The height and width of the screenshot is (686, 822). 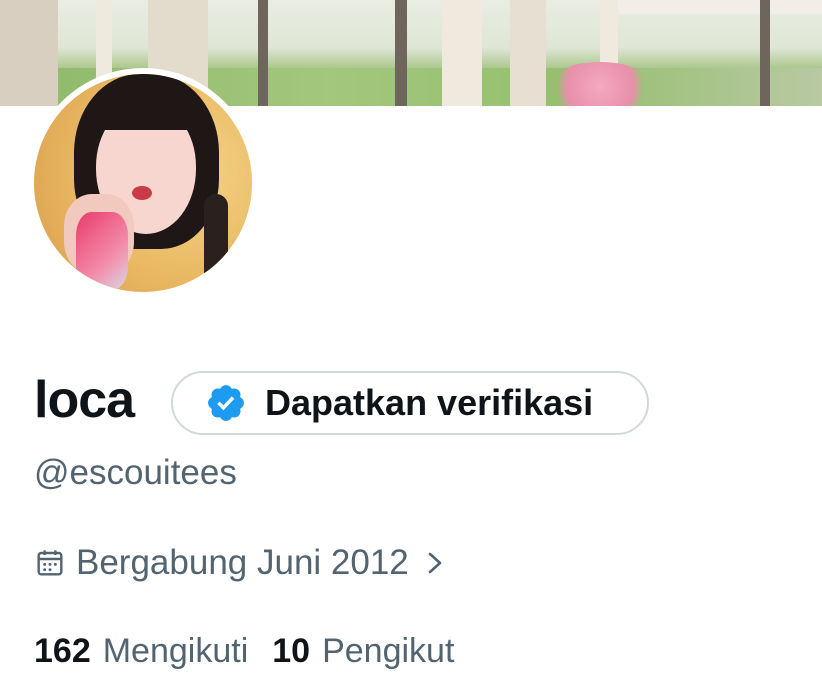 I want to click on followers-link: 10 Pengikut, so click(x=363, y=651).